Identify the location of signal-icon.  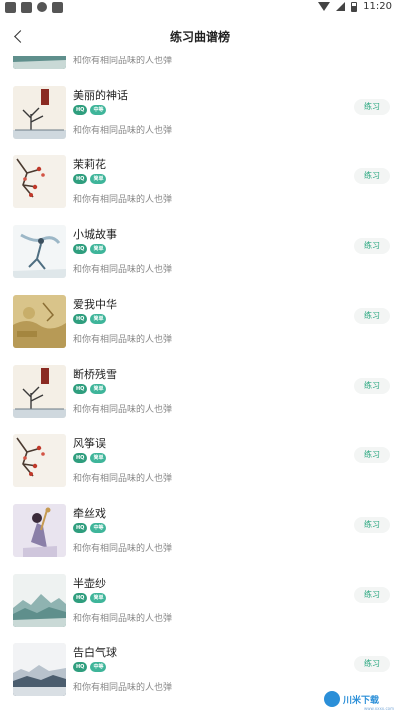
(341, 6).